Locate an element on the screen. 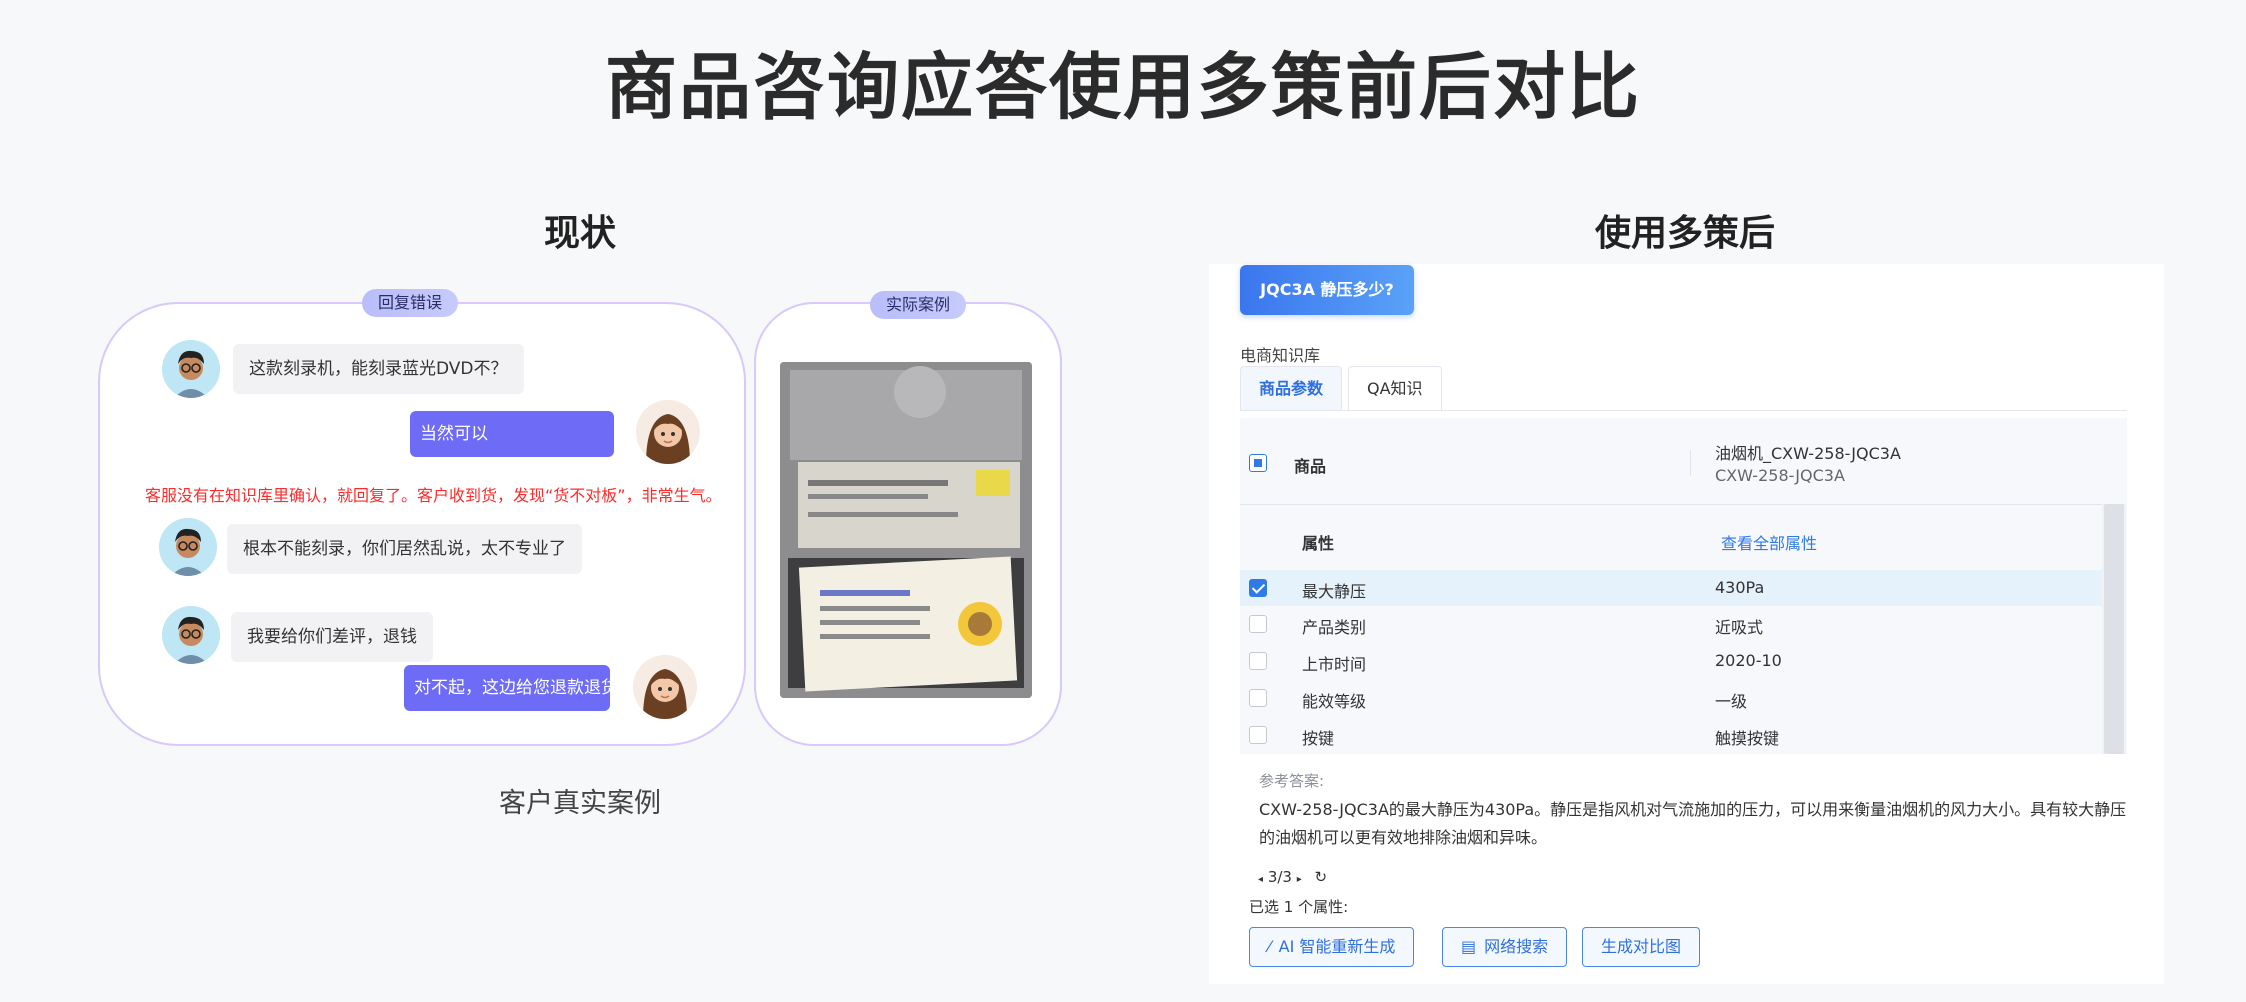 The height and width of the screenshot is (1002, 2246). answer-pager: ◂ 3/3 ▸ ↻ is located at coordinates (1292, 877).